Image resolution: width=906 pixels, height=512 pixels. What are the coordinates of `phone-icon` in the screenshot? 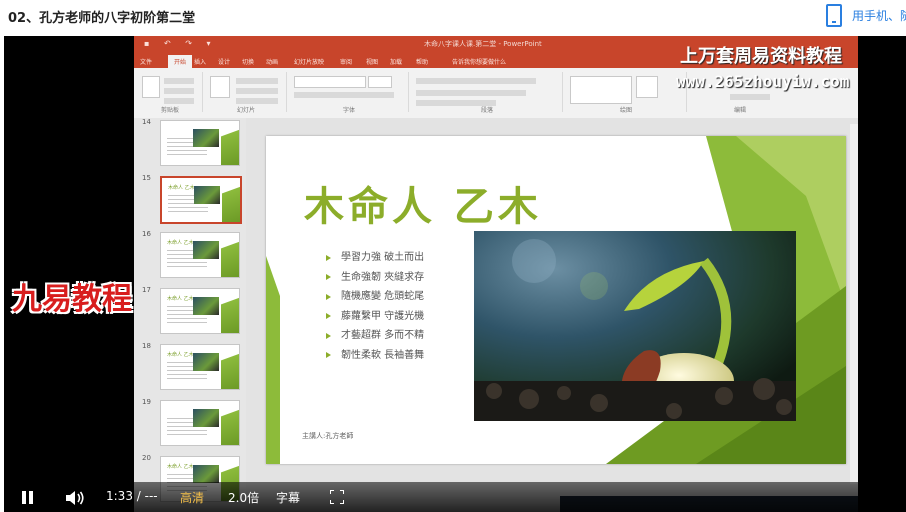 It's located at (834, 15).